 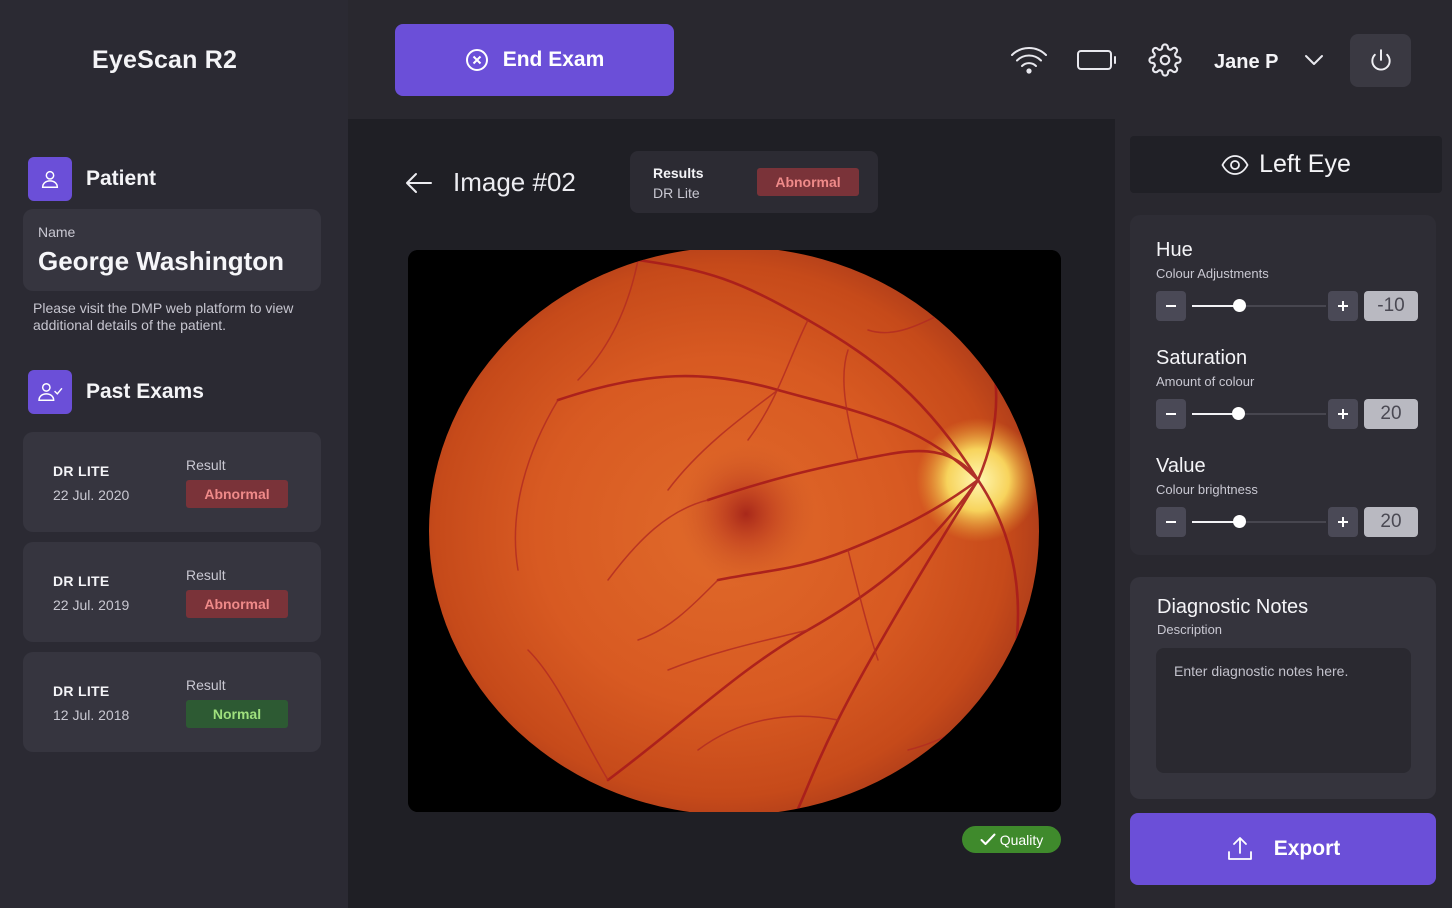 What do you see at coordinates (1029, 60) in the screenshot?
I see `wifi-icon` at bounding box center [1029, 60].